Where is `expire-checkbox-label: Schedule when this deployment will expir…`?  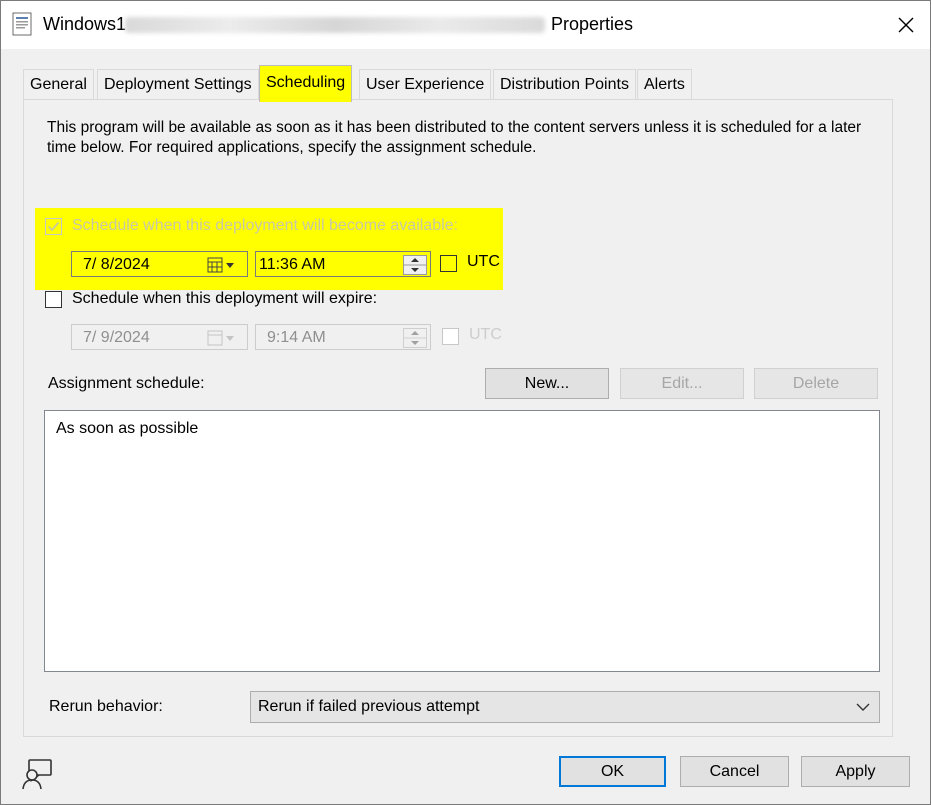 expire-checkbox-label: Schedule when this deployment will expir… is located at coordinates (225, 298).